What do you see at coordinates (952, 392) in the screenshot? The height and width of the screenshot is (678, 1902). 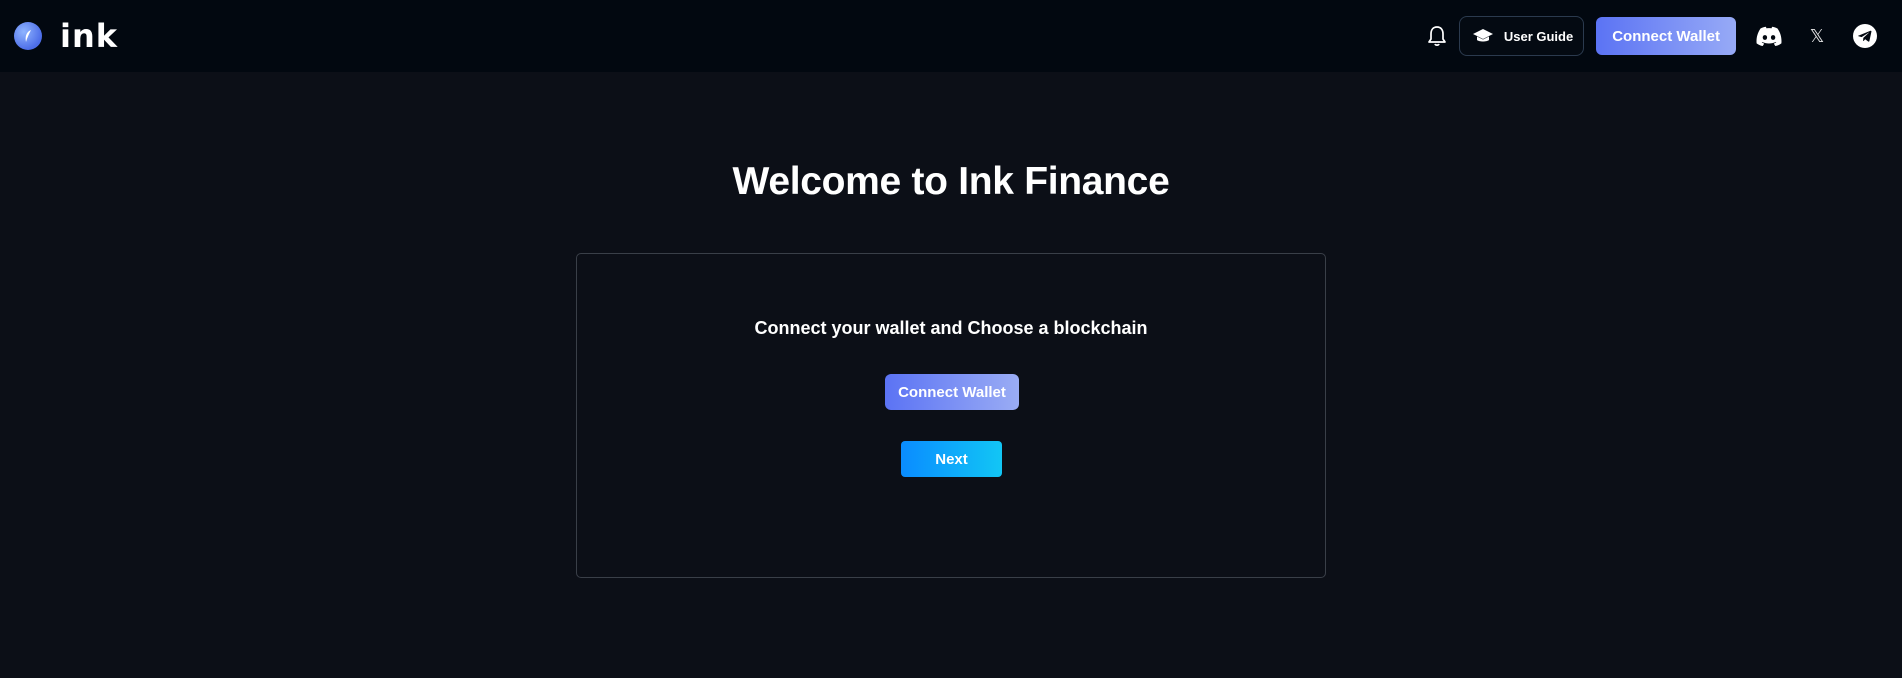 I see `card-connect-wallet-button: Connect Wallet` at bounding box center [952, 392].